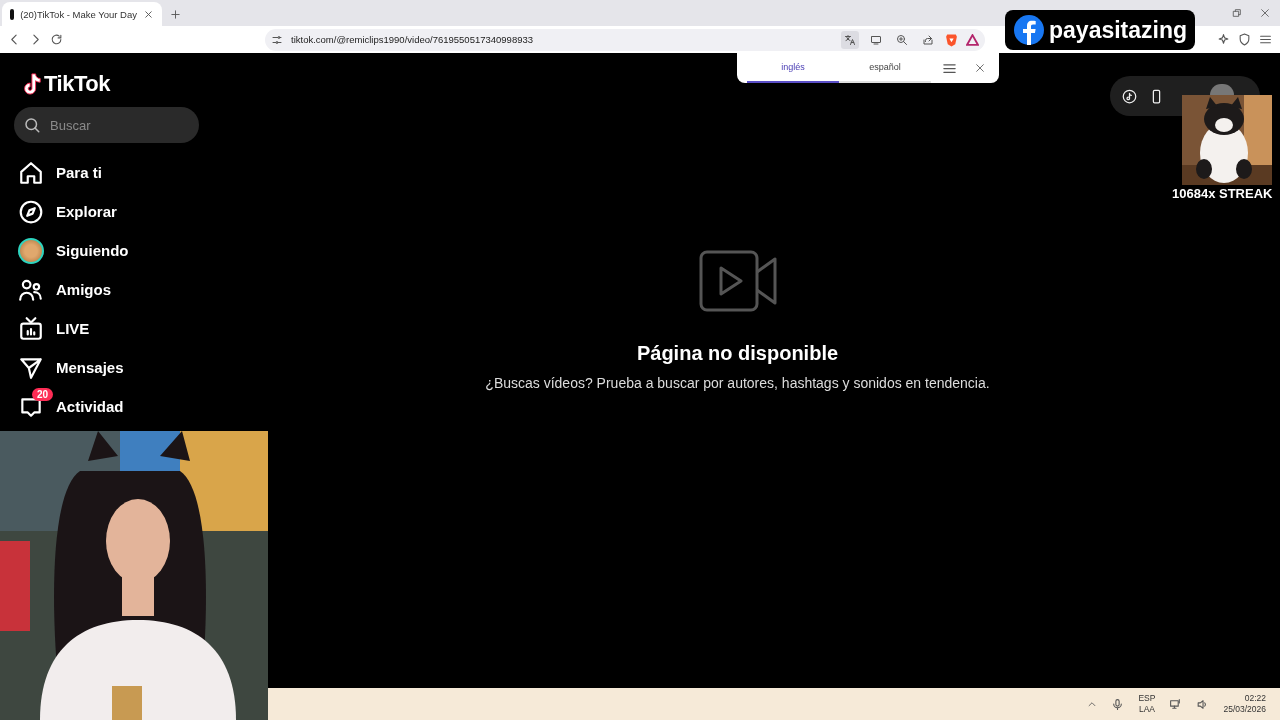 This screenshot has height=720, width=1280. I want to click on microphone-icon, so click(1118, 704).